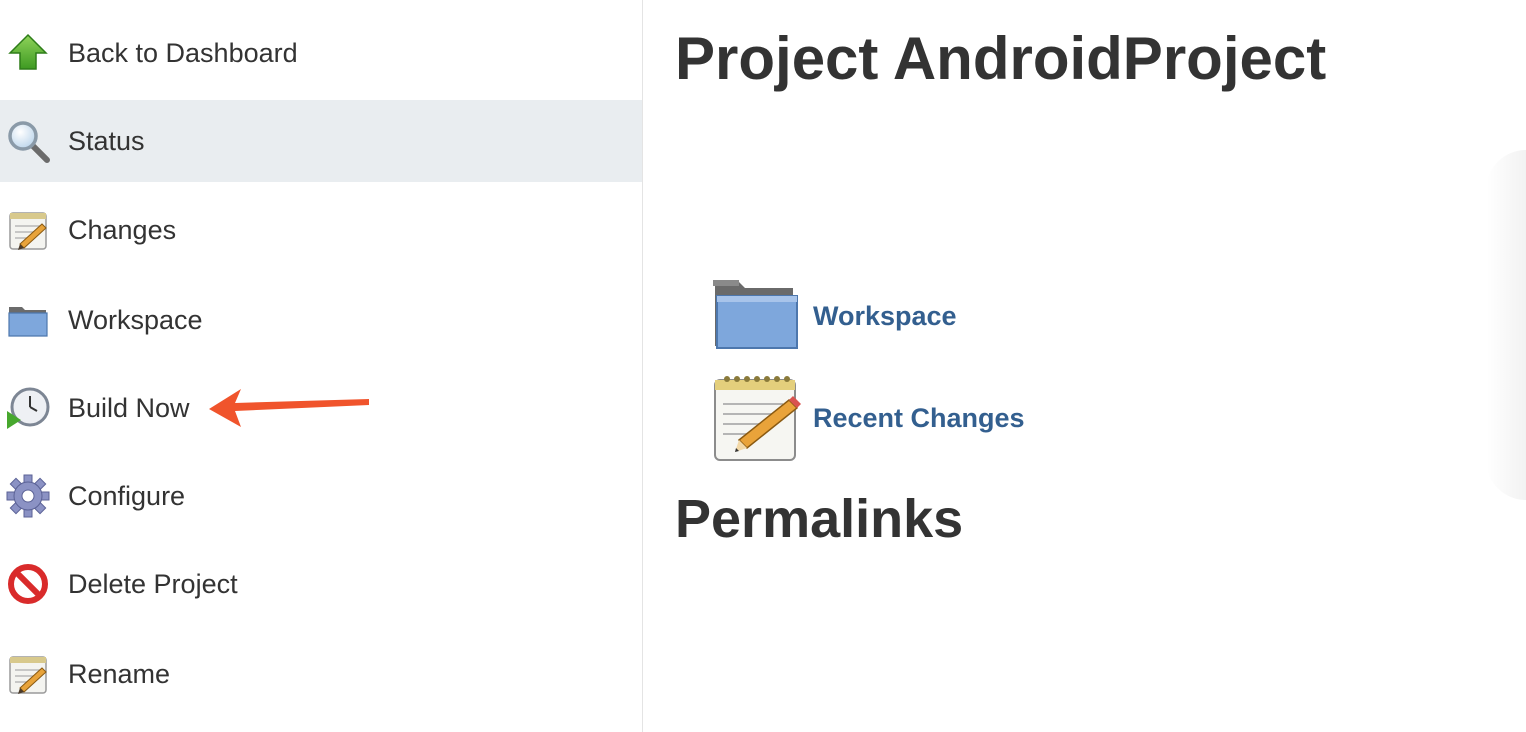 The height and width of the screenshot is (732, 1526). What do you see at coordinates (129, 407) in the screenshot?
I see `sidebar-item-label: Build Now` at bounding box center [129, 407].